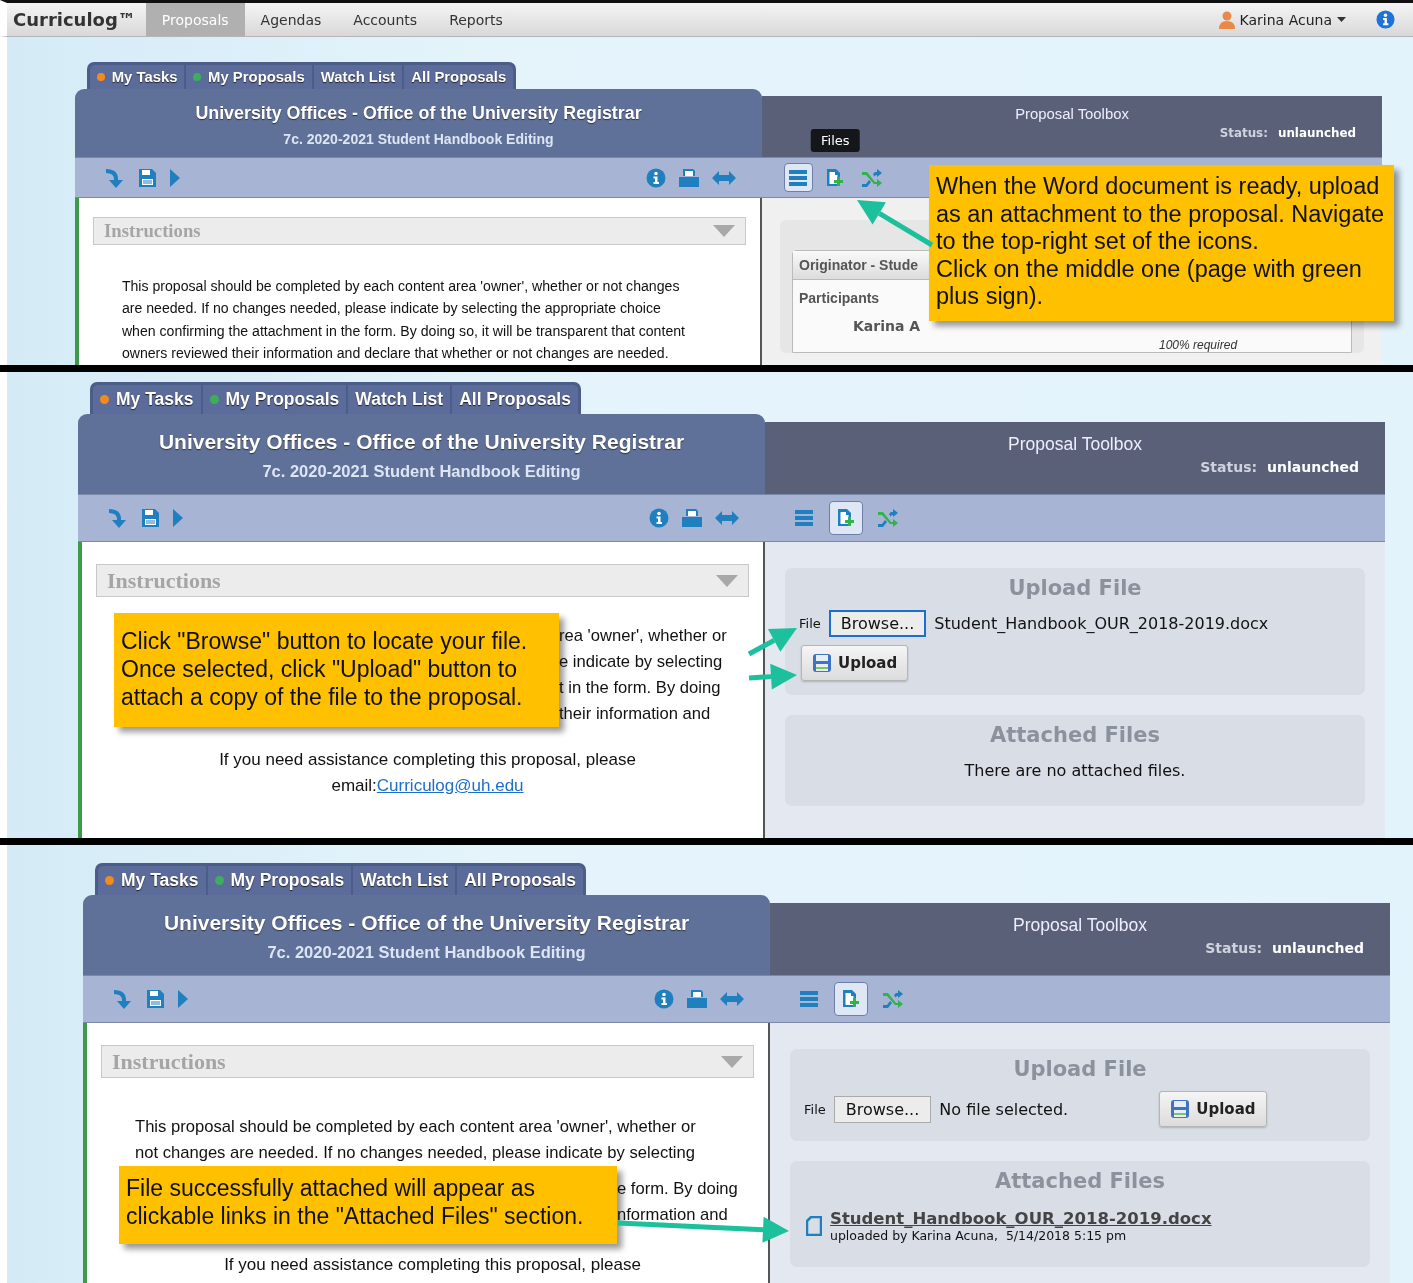  Describe the element at coordinates (74, 19) in the screenshot. I see `app-logo: Curriculog™` at that location.